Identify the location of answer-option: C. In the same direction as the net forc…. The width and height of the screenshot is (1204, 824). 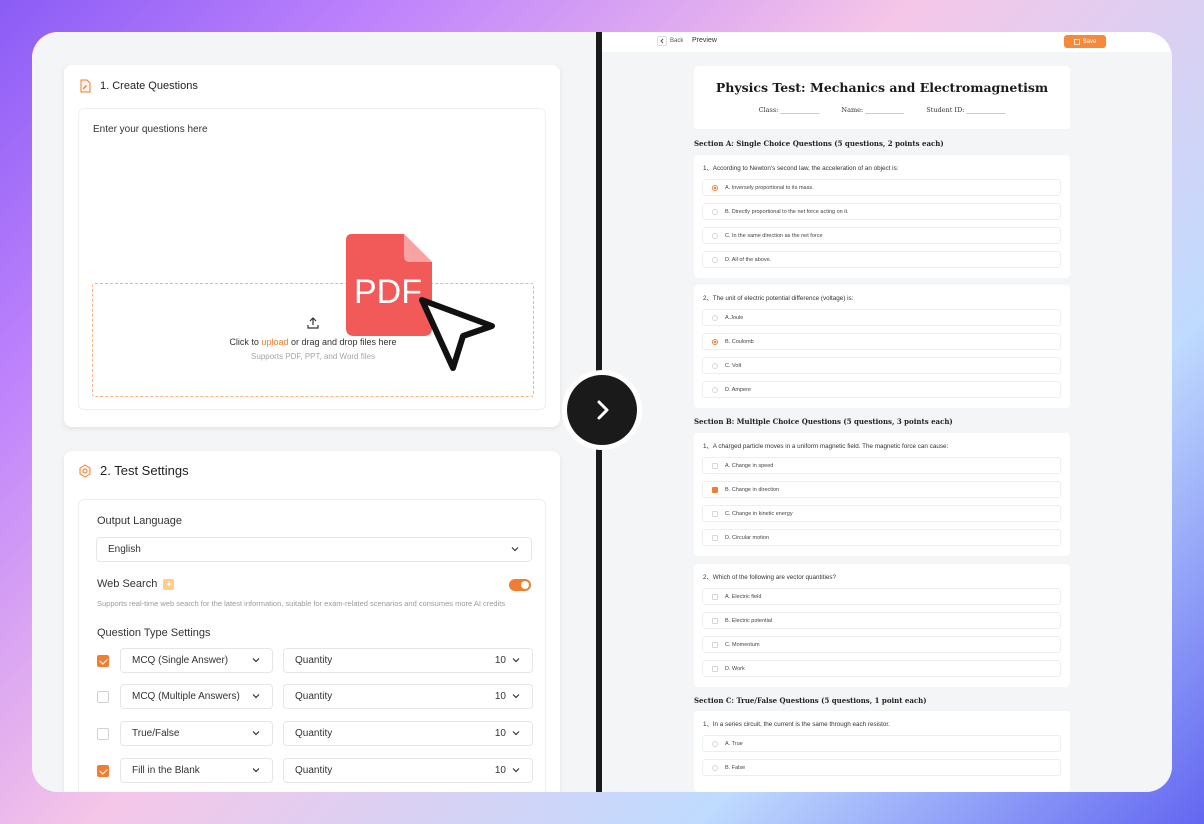
(881, 235).